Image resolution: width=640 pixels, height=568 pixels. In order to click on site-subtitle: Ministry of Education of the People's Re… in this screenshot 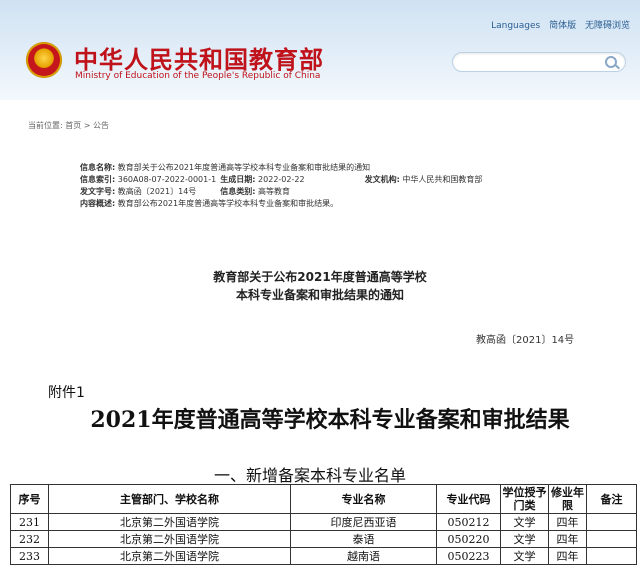, I will do `click(198, 76)`.